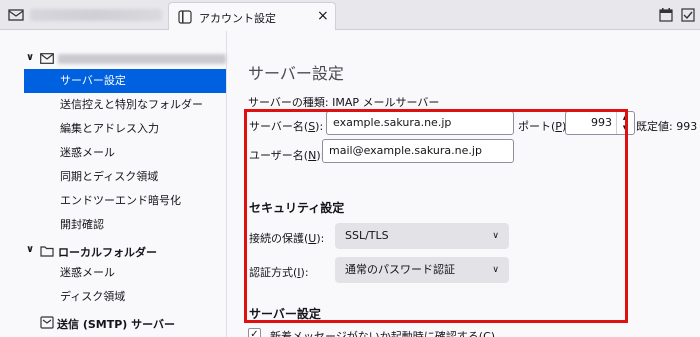  Describe the element at coordinates (125, 297) in the screenshot. I see `sidebar-item-local-disk: ディスク領域` at that location.